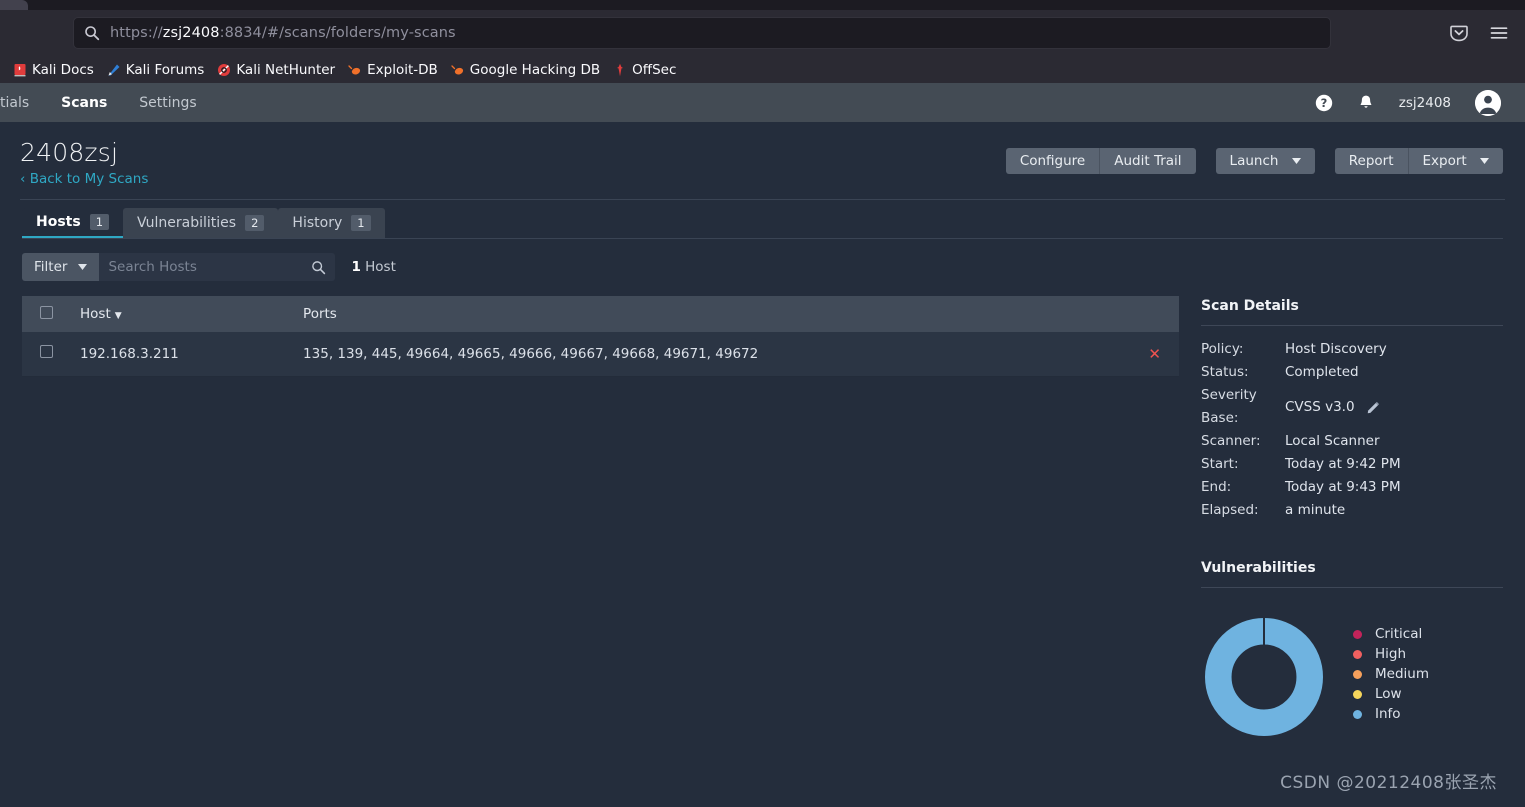  I want to click on legend-label: Critical, so click(1399, 634).